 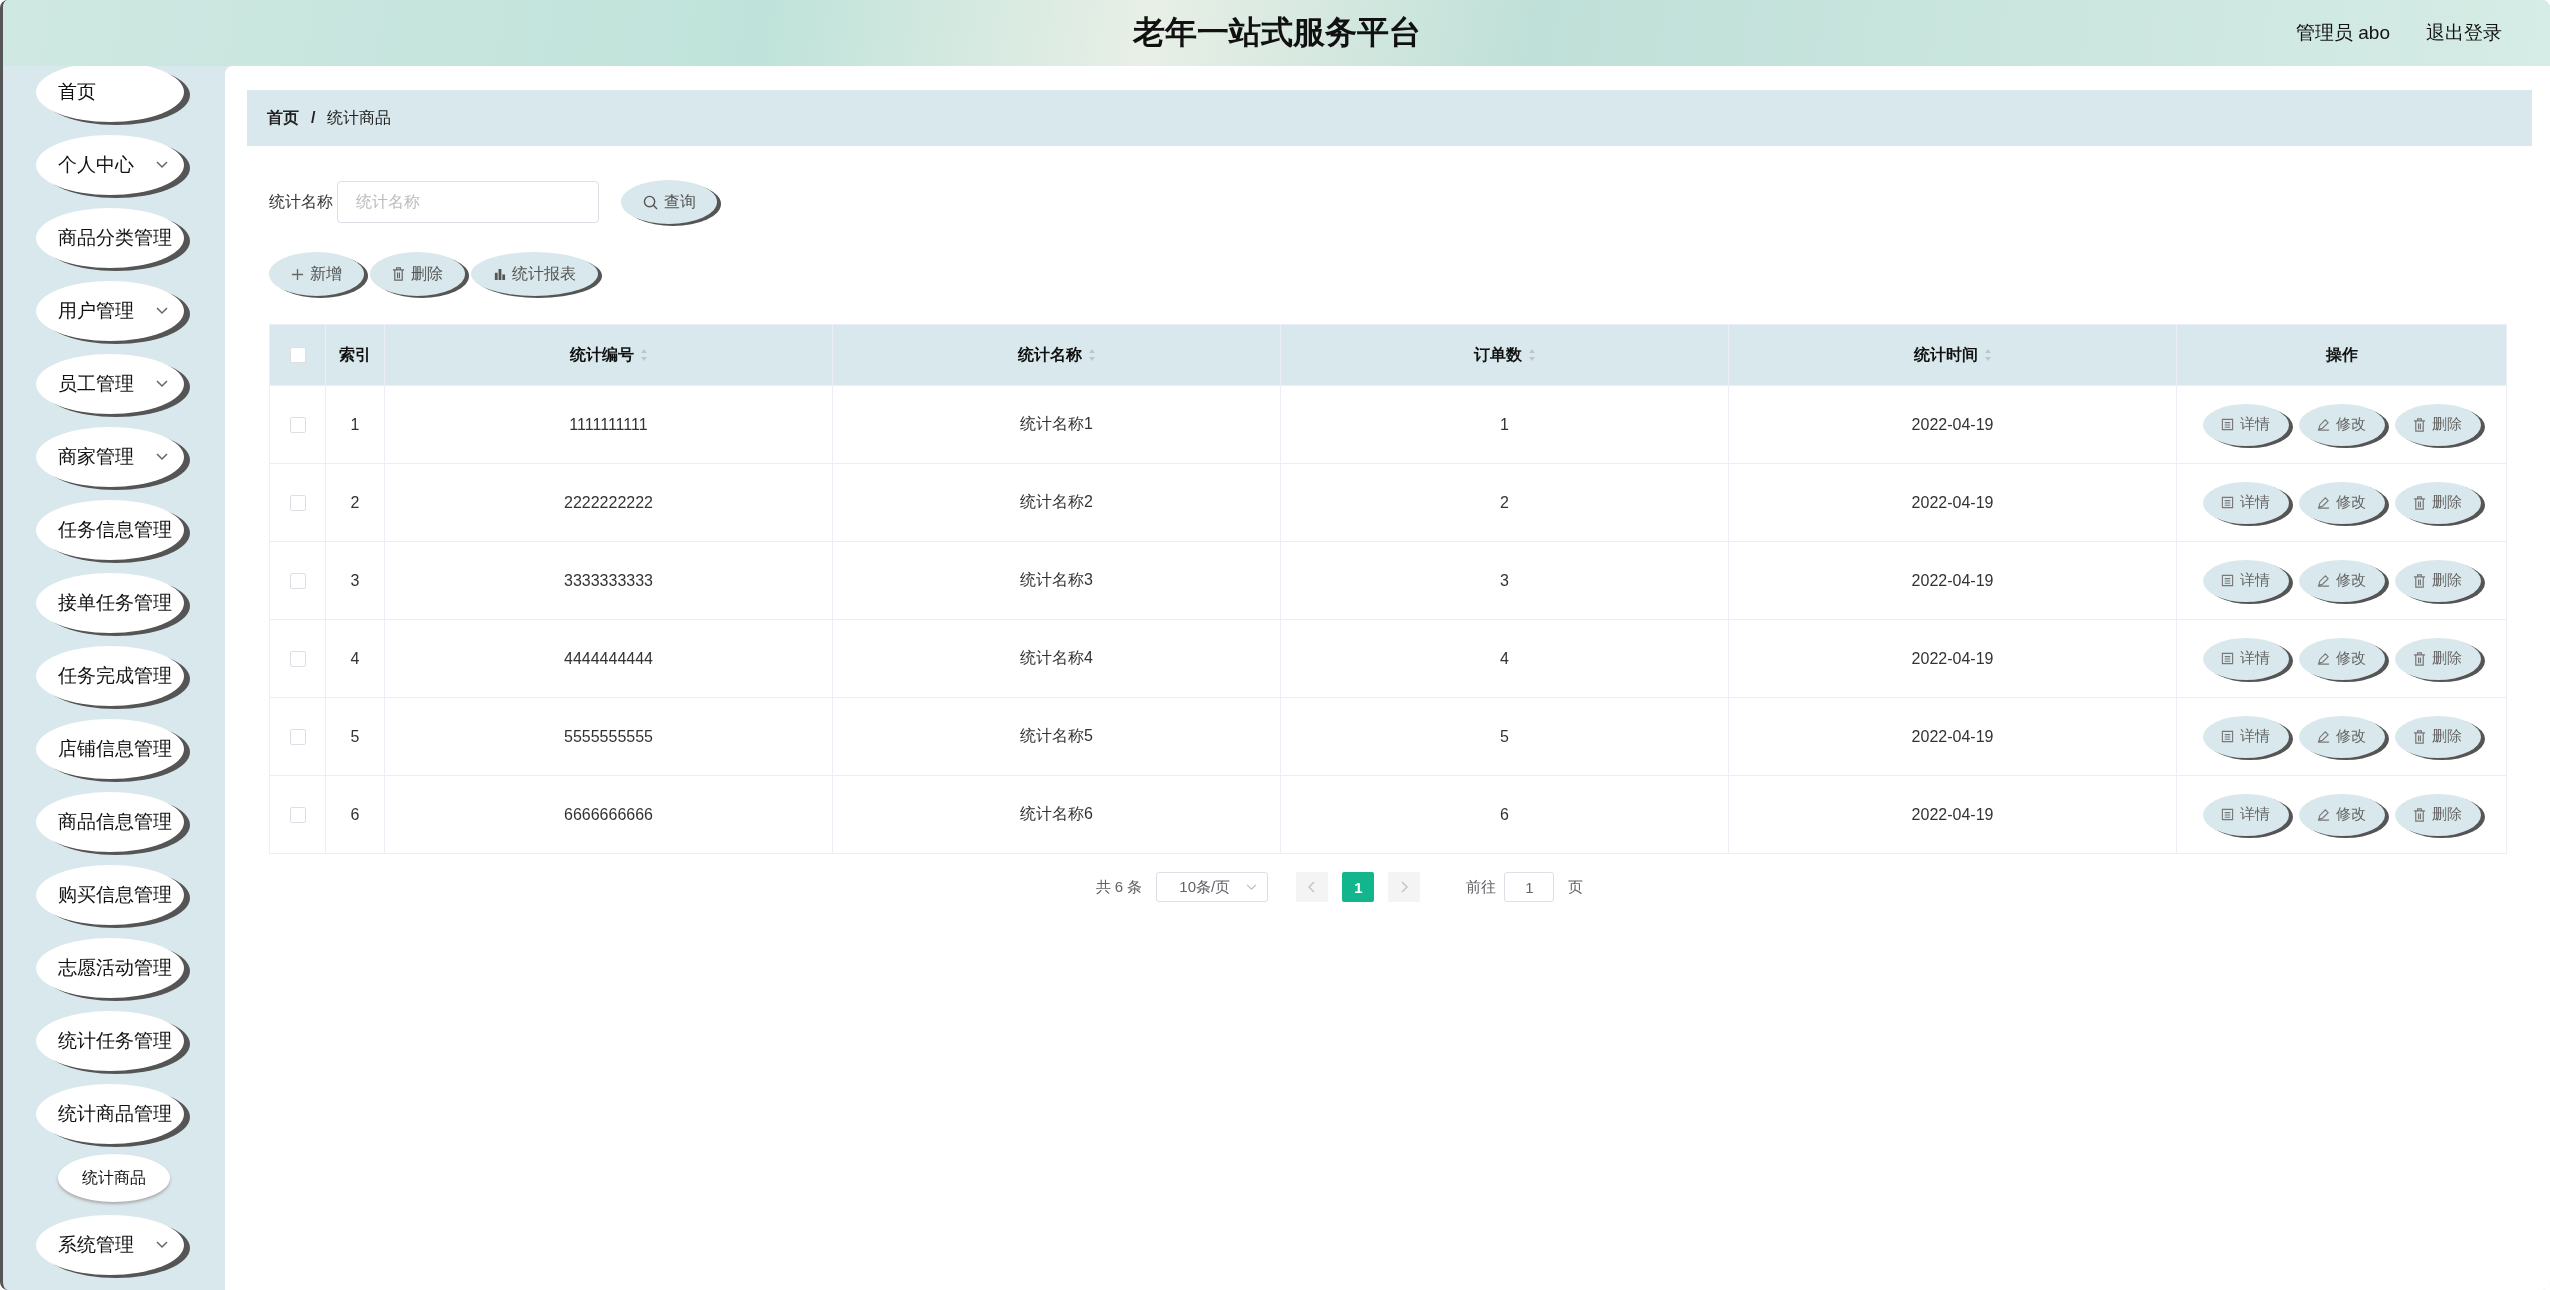 What do you see at coordinates (2343, 33) in the screenshot?
I see `admin-user-label: 管理员 abo` at bounding box center [2343, 33].